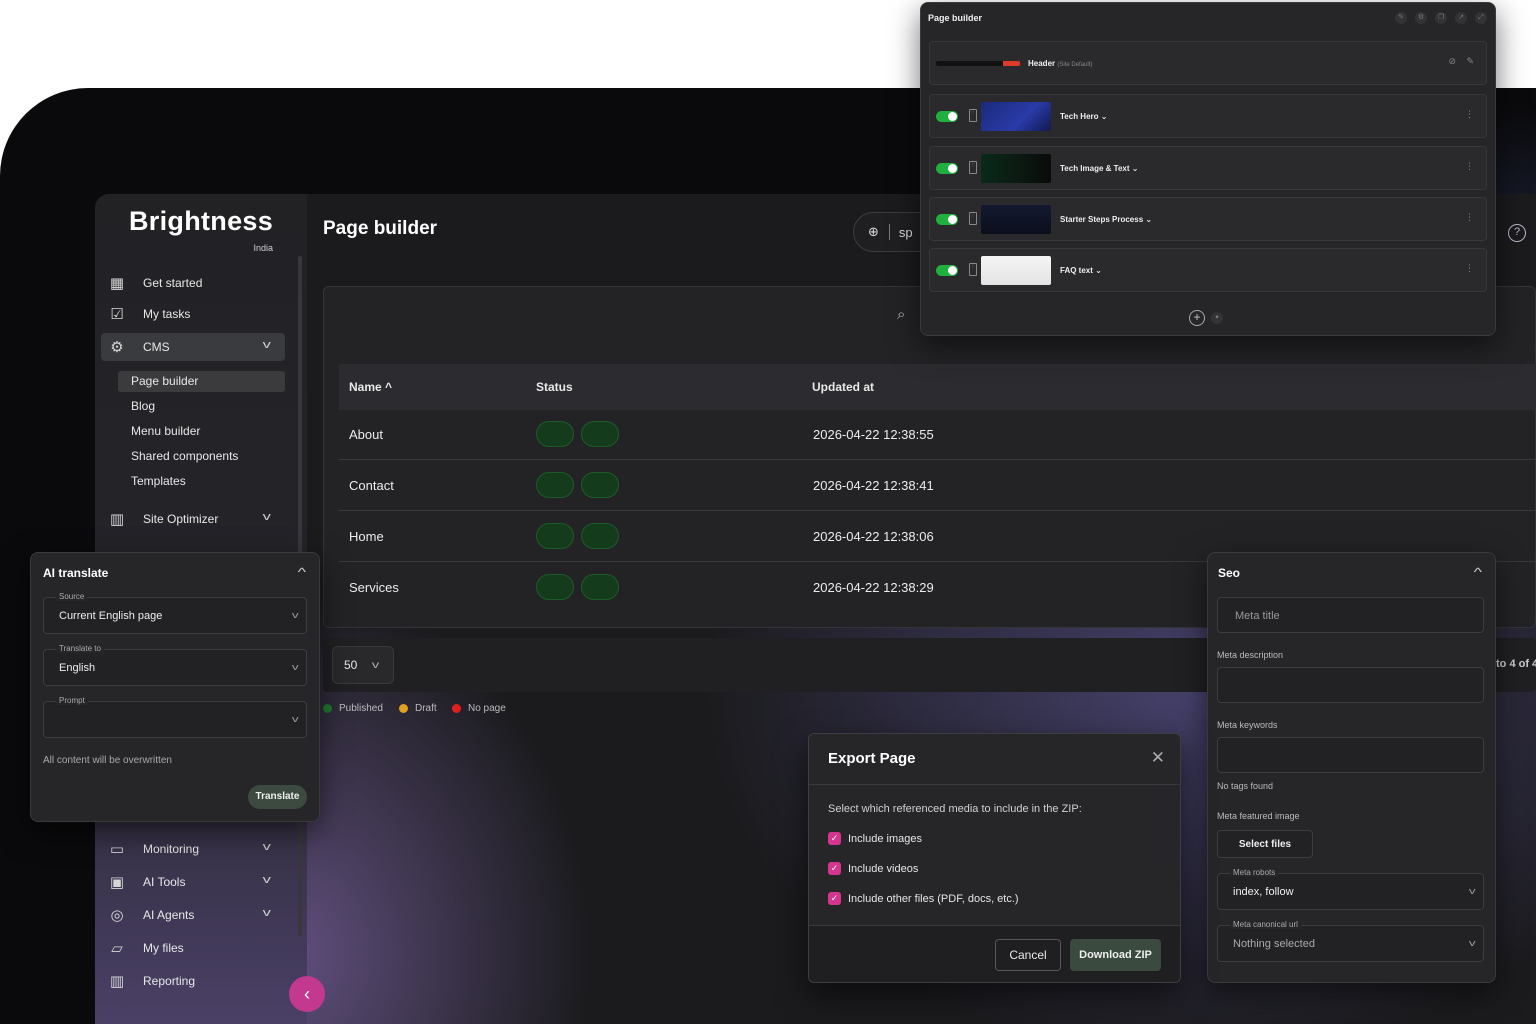  What do you see at coordinates (923, 898) in the screenshot?
I see `include-other-files-option: ✓ Include other files (PDF, docs, etc.)` at bounding box center [923, 898].